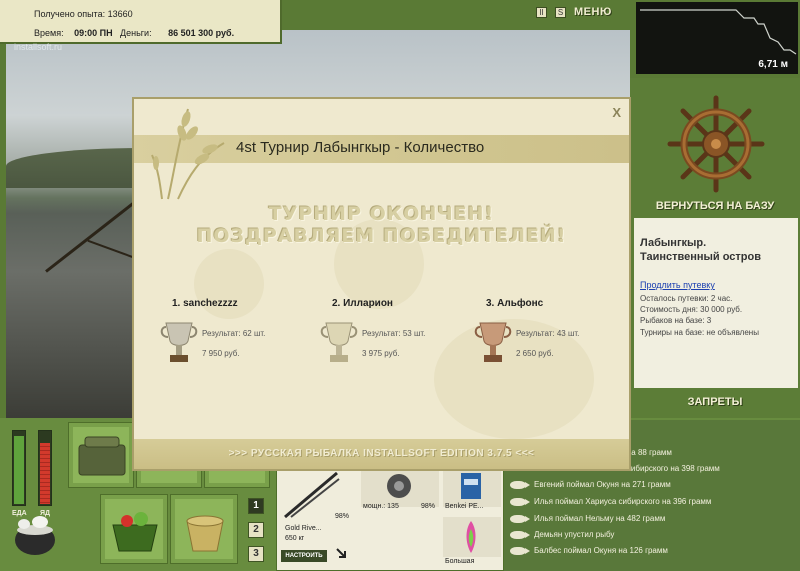 This screenshot has width=800, height=571. I want to click on gold-cup-icon, so click(179, 342).